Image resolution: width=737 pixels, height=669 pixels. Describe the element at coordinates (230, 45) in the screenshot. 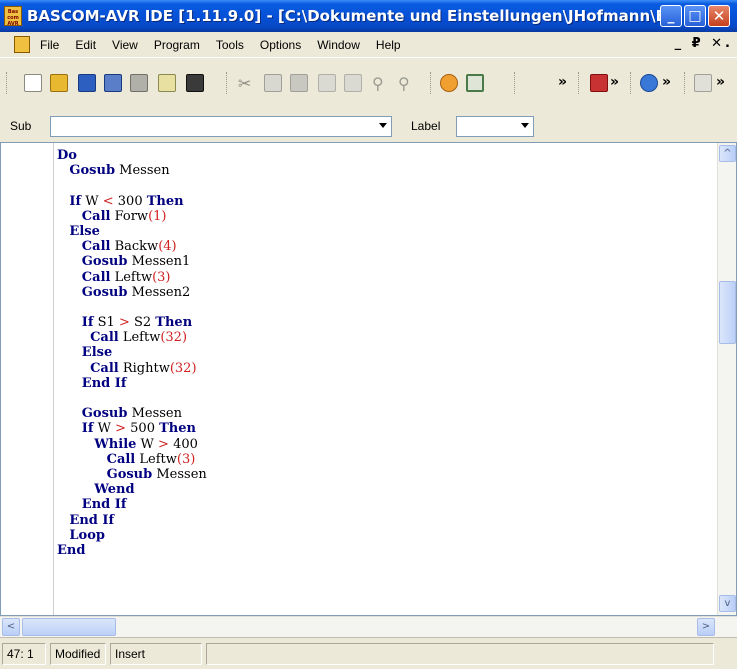

I see `menu-tools: Tools` at that location.